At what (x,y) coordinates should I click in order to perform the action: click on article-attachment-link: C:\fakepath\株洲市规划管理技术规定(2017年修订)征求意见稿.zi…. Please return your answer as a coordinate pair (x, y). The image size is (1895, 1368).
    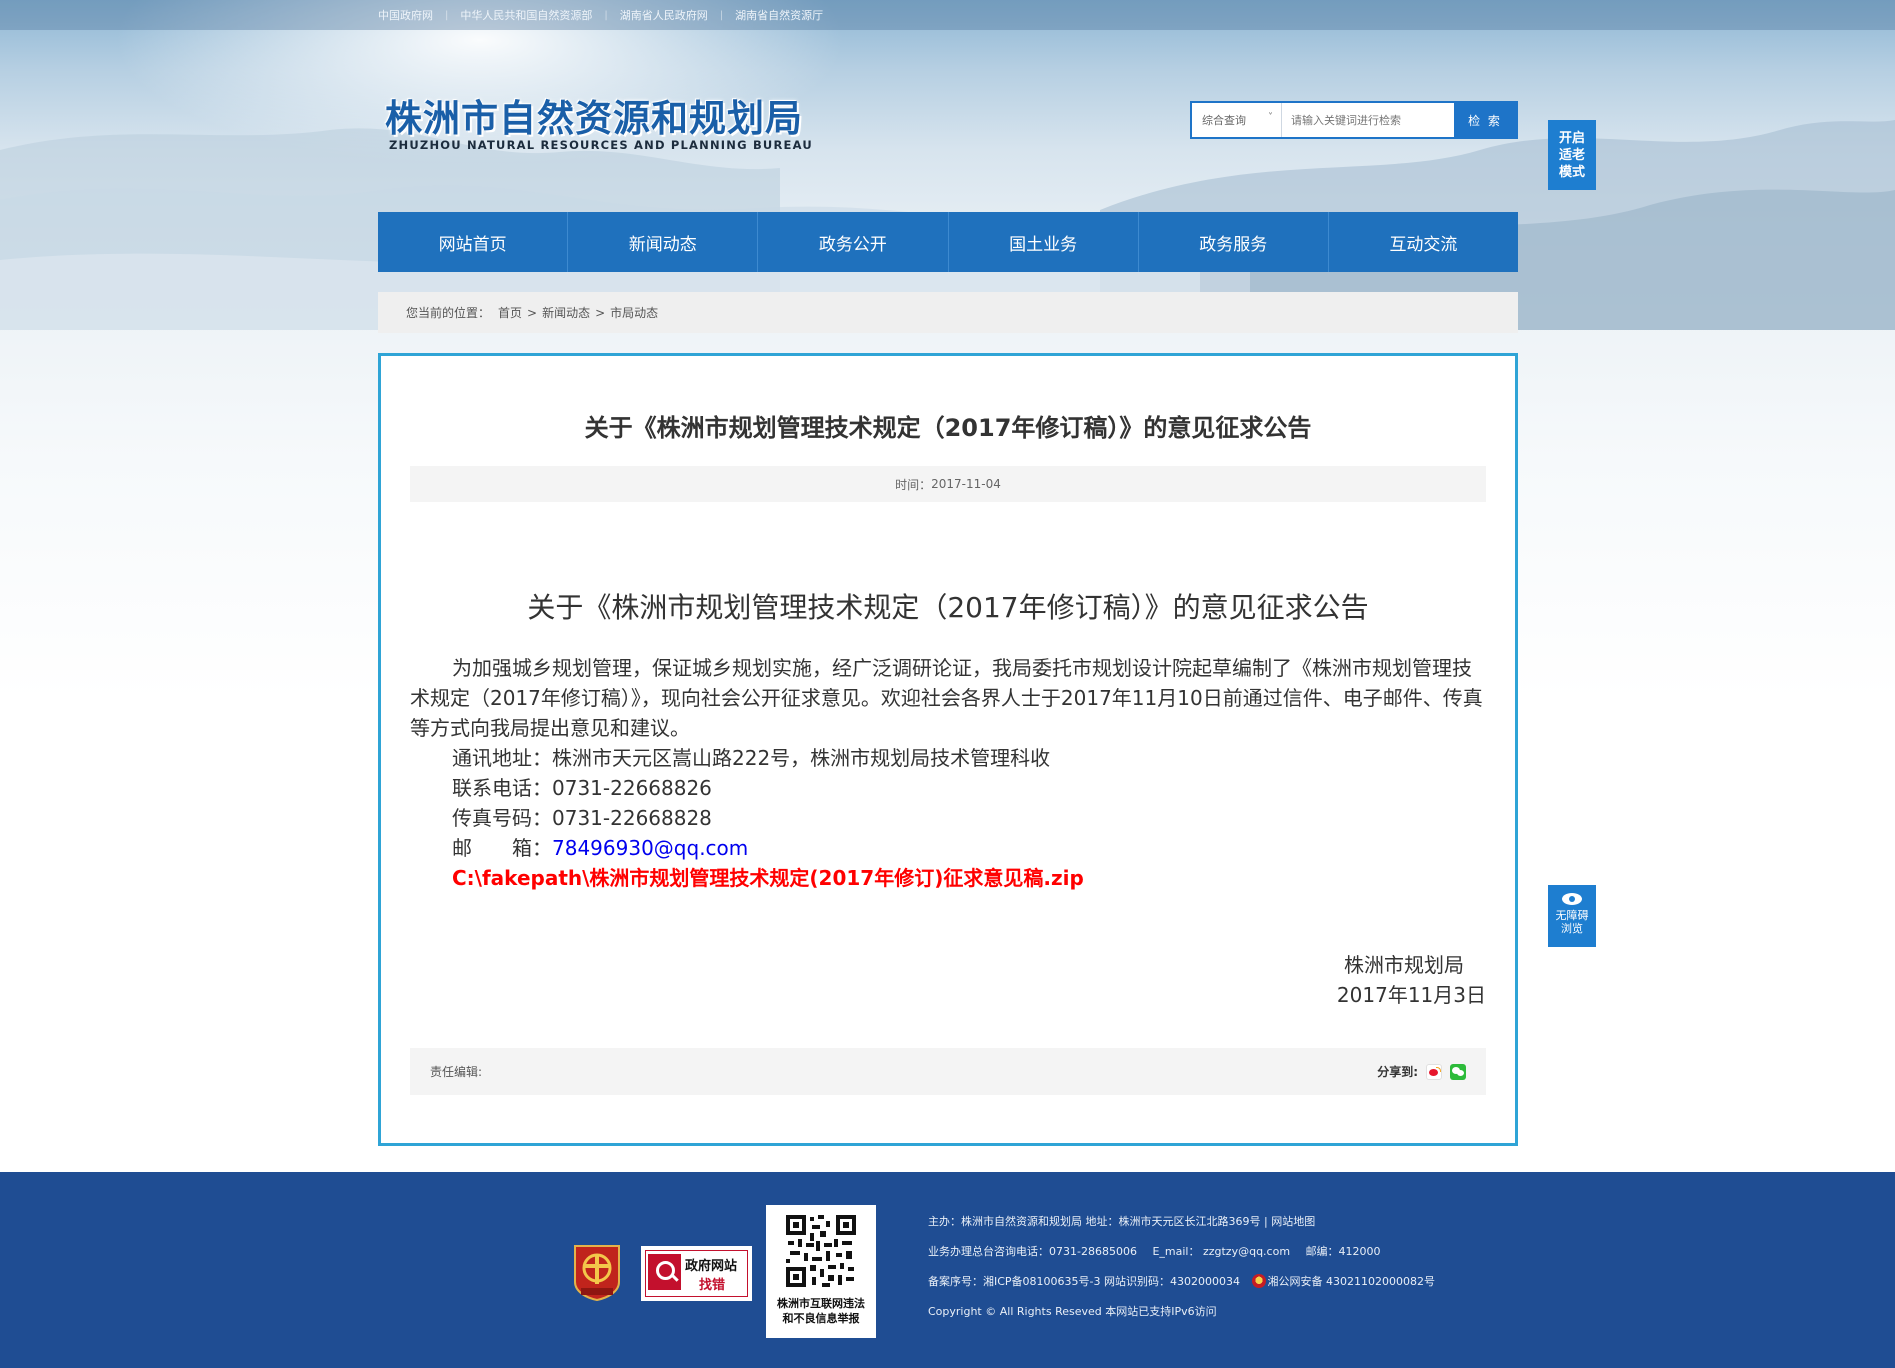
    Looking at the image, I should click on (948, 878).